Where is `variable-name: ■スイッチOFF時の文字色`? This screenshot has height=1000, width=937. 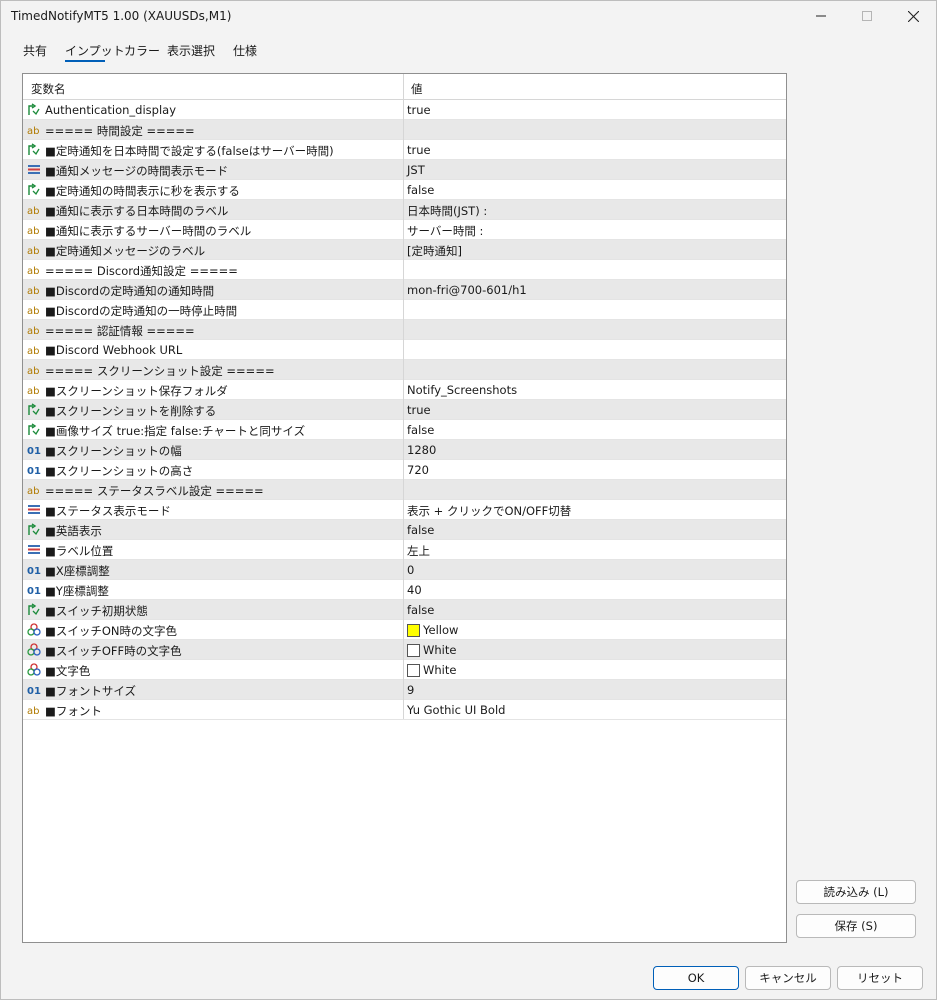 variable-name: ■スイッチOFF時の文字色 is located at coordinates (113, 651).